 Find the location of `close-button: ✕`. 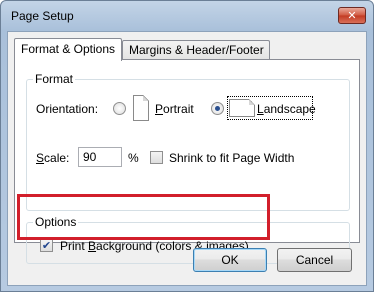

close-button: ✕ is located at coordinates (352, 15).